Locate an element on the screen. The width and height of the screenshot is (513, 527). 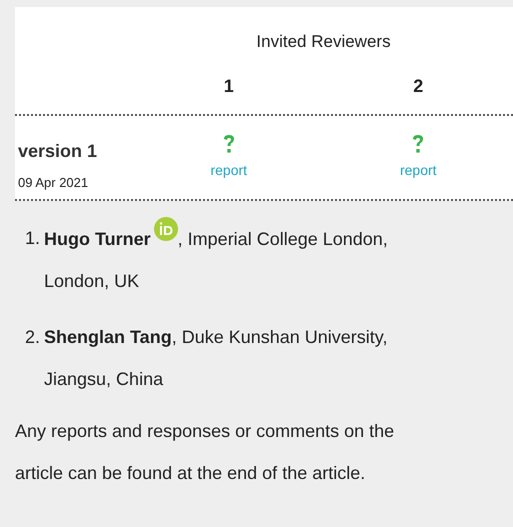
list-number: 2. is located at coordinates (32, 338).